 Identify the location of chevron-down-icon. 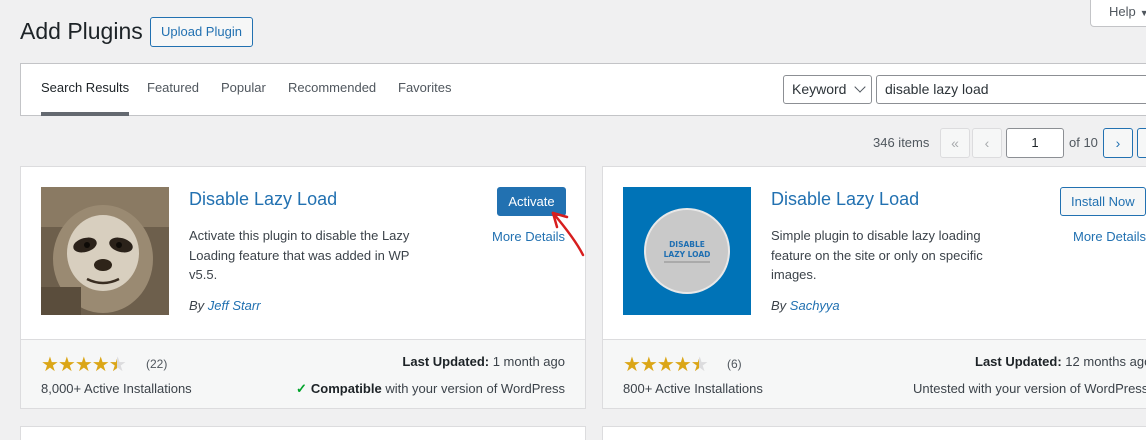
(860, 87).